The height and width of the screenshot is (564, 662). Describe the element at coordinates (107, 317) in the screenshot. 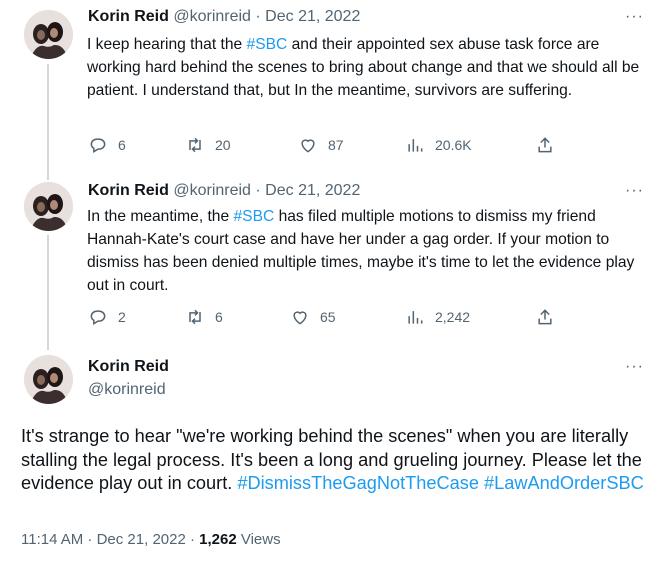

I see `reply-button: 2` at that location.